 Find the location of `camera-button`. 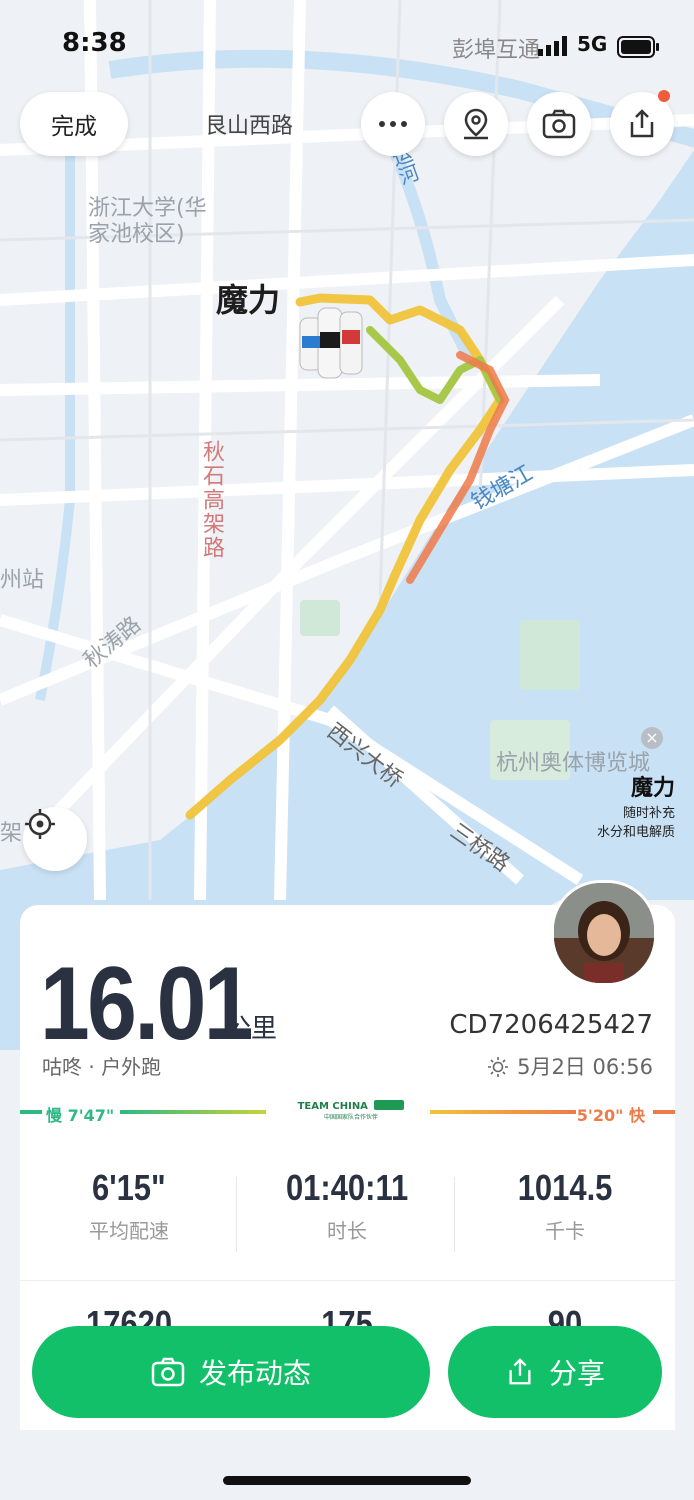

camera-button is located at coordinates (559, 124).